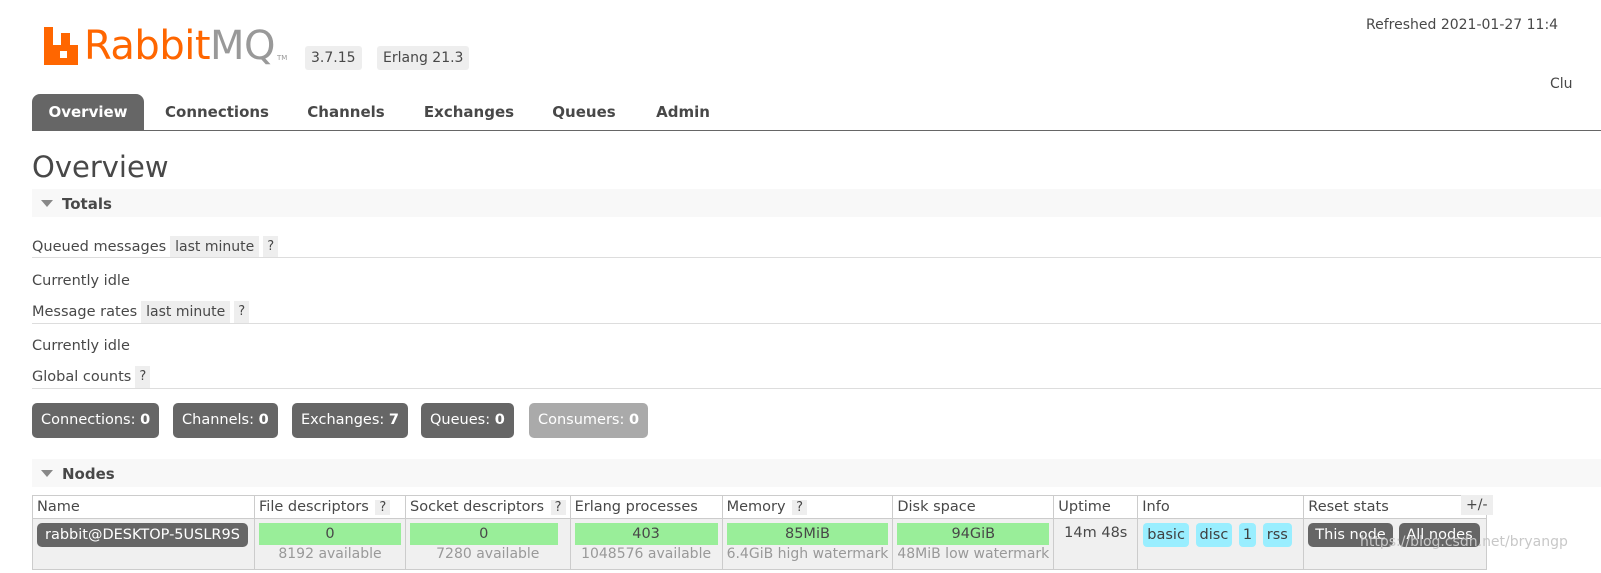 This screenshot has width=1601, height=573. I want to click on col-reset-stats: Reset stats, so click(1395, 507).